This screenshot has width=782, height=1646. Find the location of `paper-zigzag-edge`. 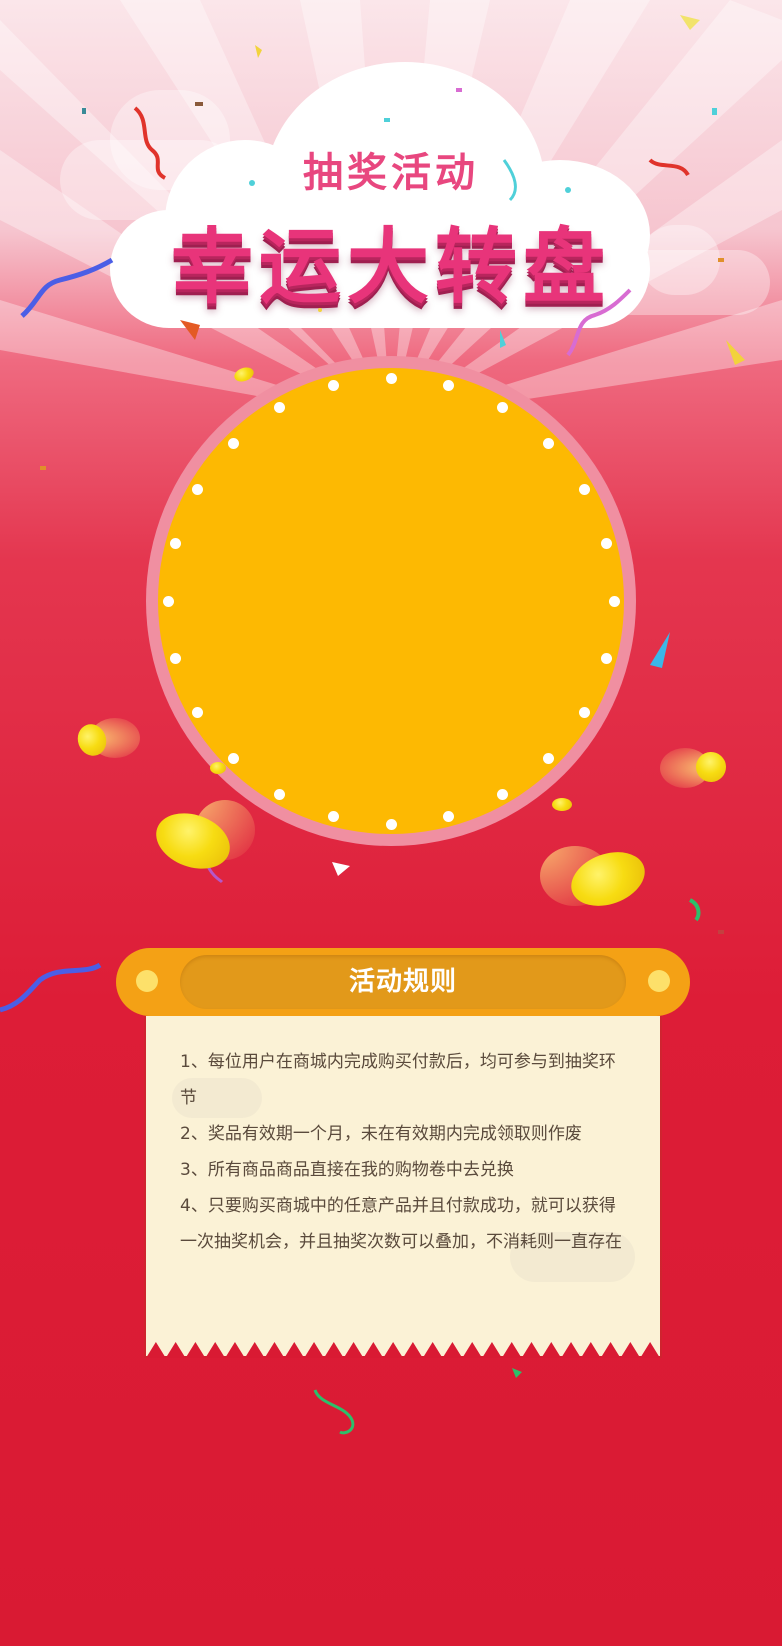

paper-zigzag-edge is located at coordinates (403, 1350).